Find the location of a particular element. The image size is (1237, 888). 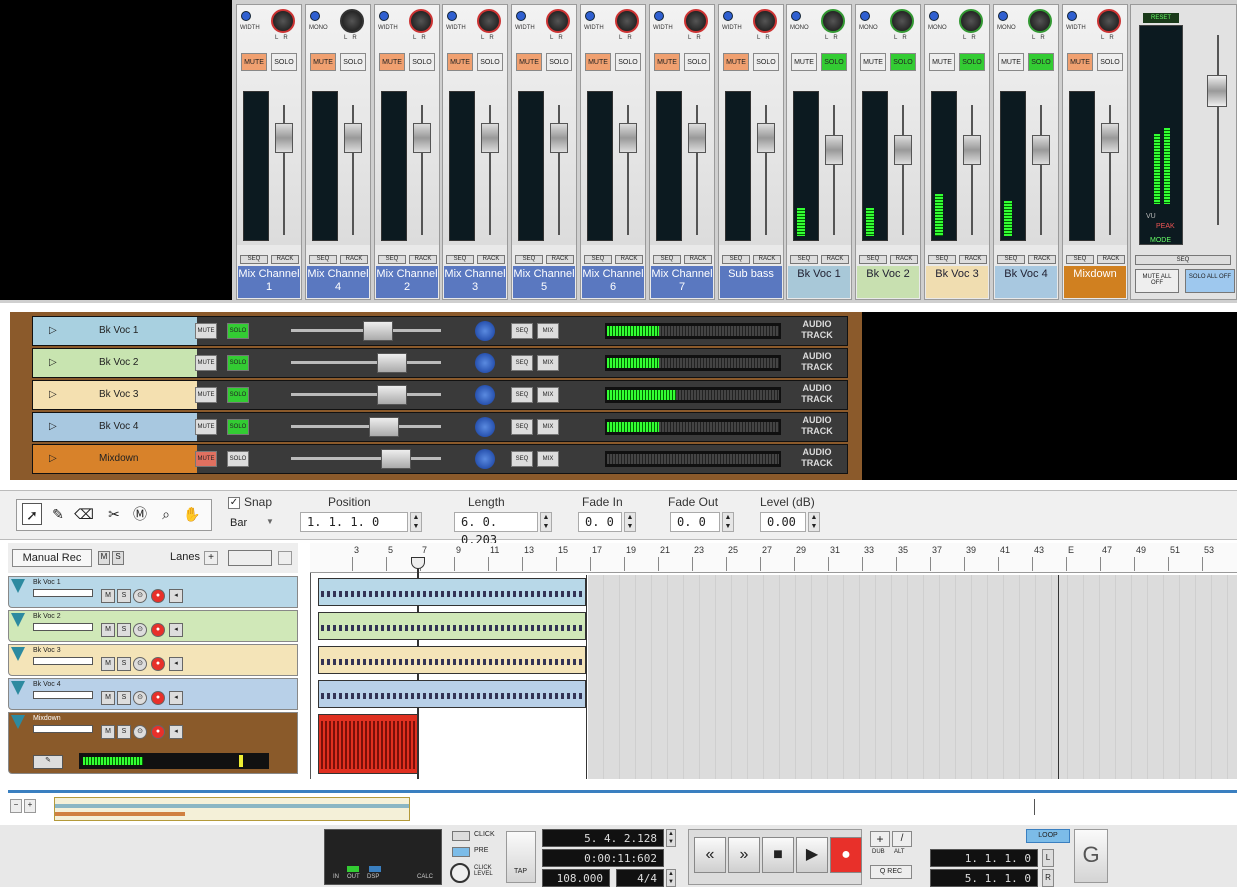

time-display: 0:00:11:602 is located at coordinates (603, 858).